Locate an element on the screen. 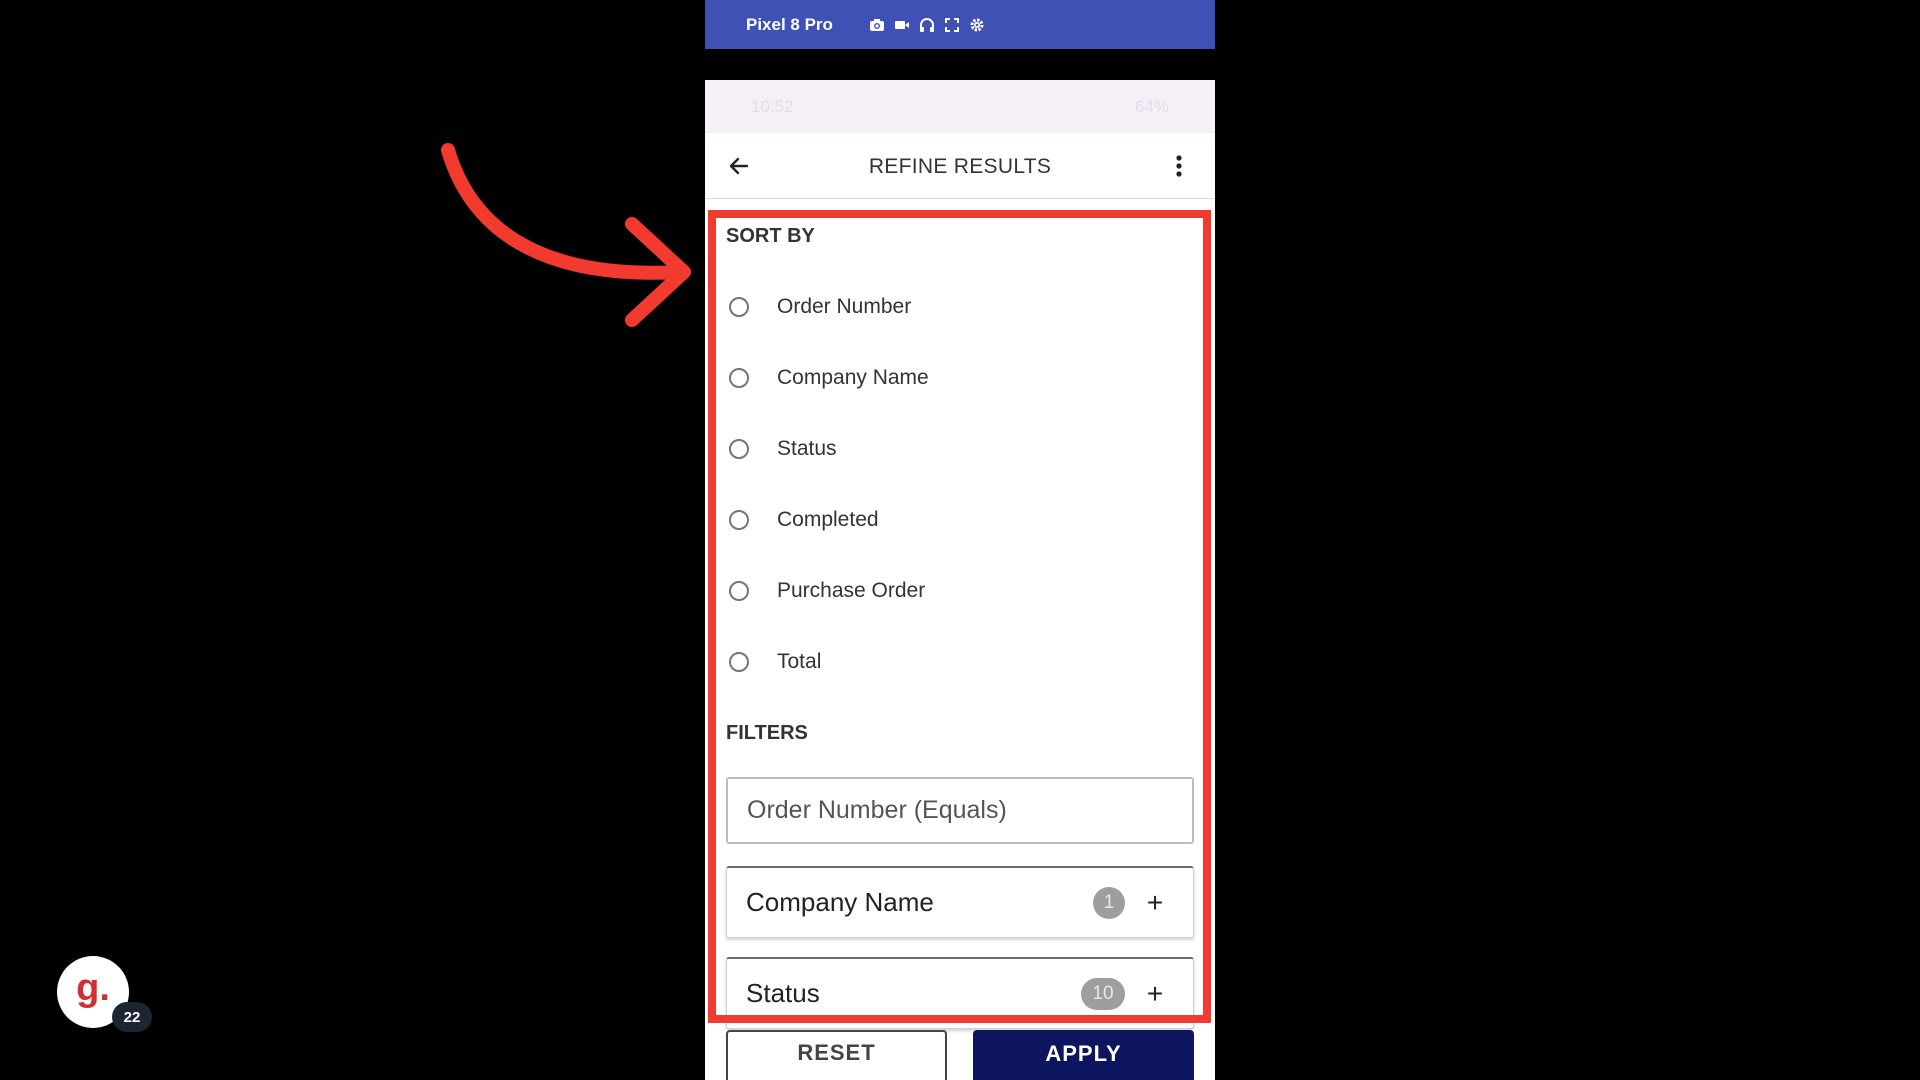  order-number-filter-input is located at coordinates (960, 810).